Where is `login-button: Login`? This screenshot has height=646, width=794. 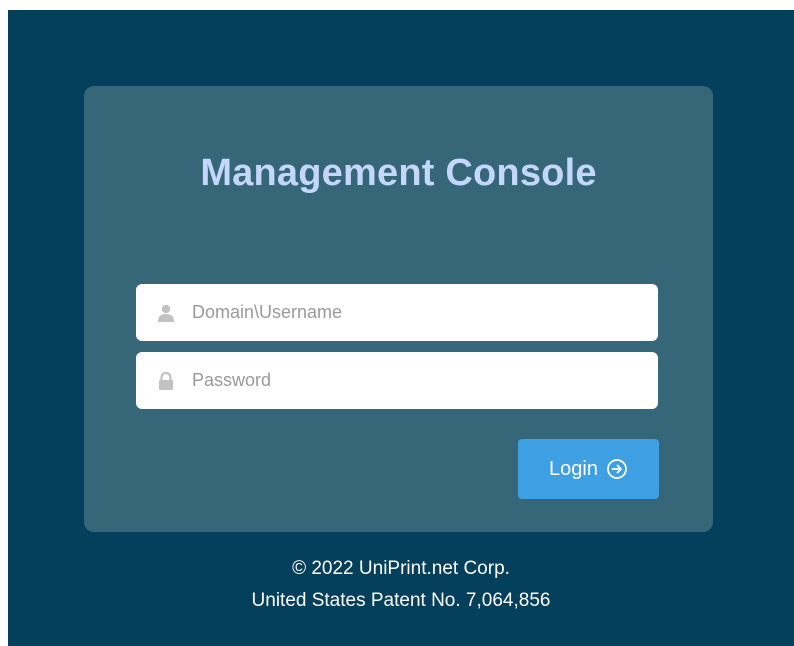
login-button: Login is located at coordinates (588, 469).